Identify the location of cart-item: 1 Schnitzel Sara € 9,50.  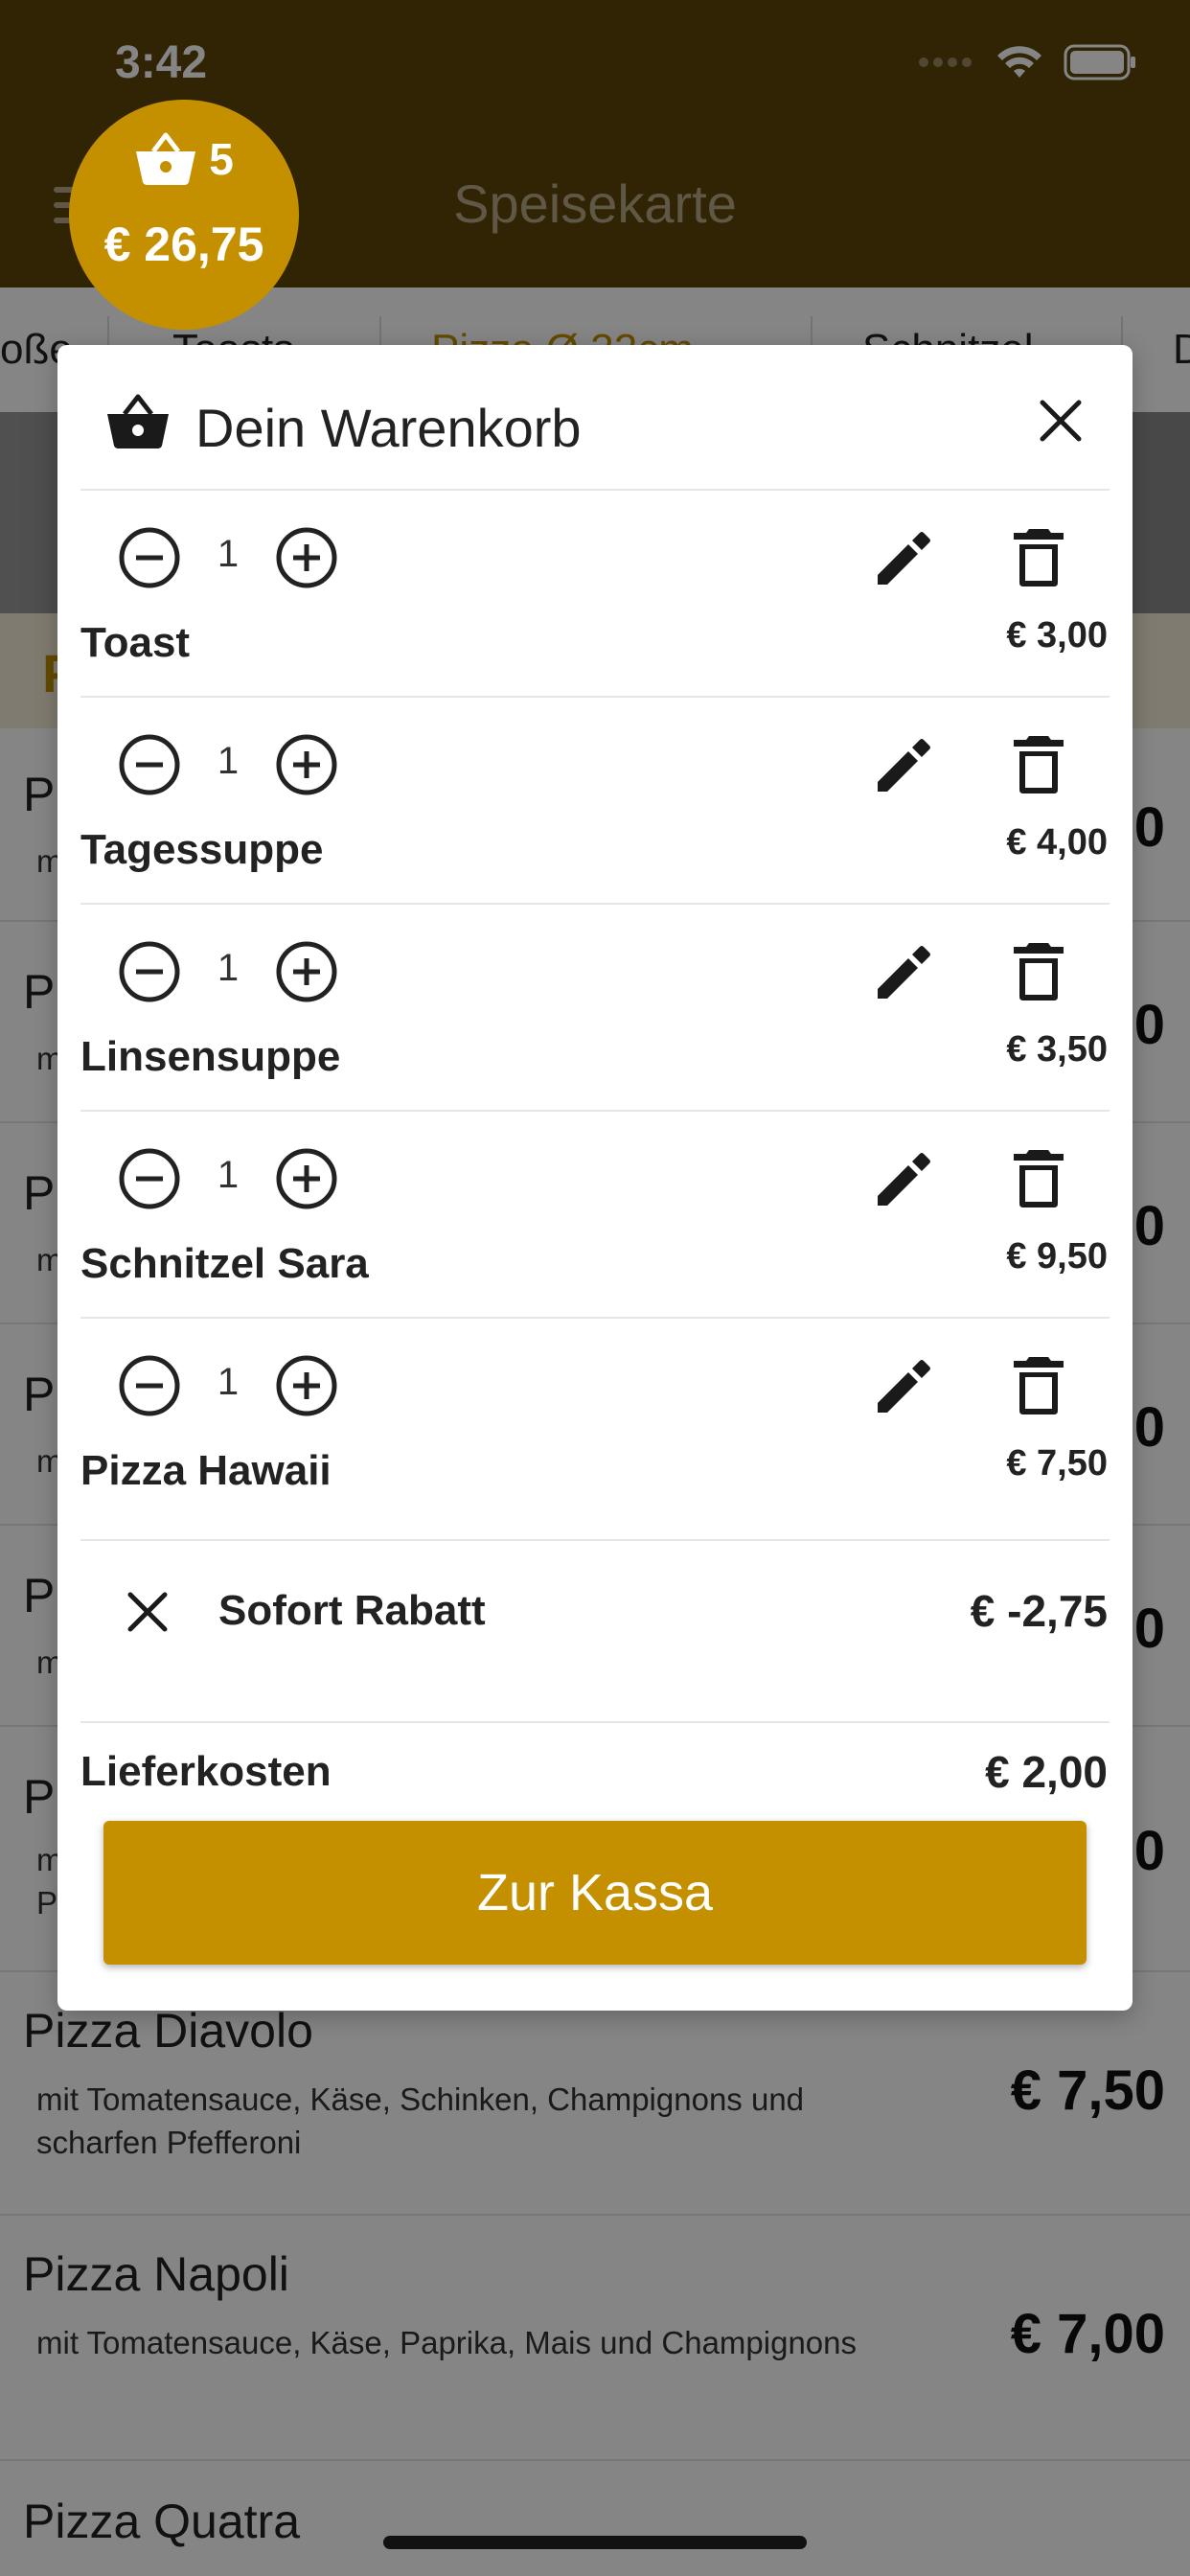
(595, 1215).